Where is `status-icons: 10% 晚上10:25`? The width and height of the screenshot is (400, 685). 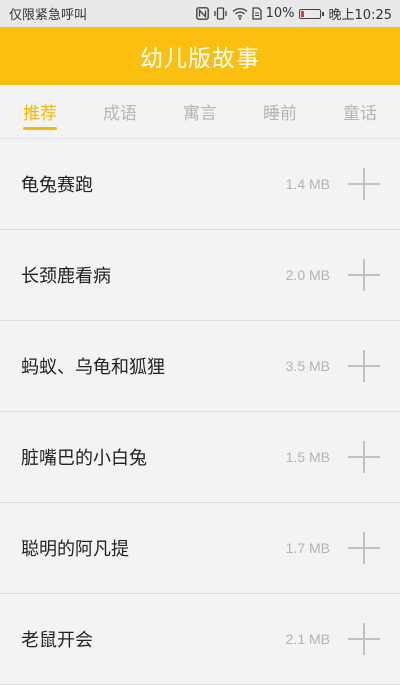
status-icons: 10% 晚上10:25 is located at coordinates (293, 13).